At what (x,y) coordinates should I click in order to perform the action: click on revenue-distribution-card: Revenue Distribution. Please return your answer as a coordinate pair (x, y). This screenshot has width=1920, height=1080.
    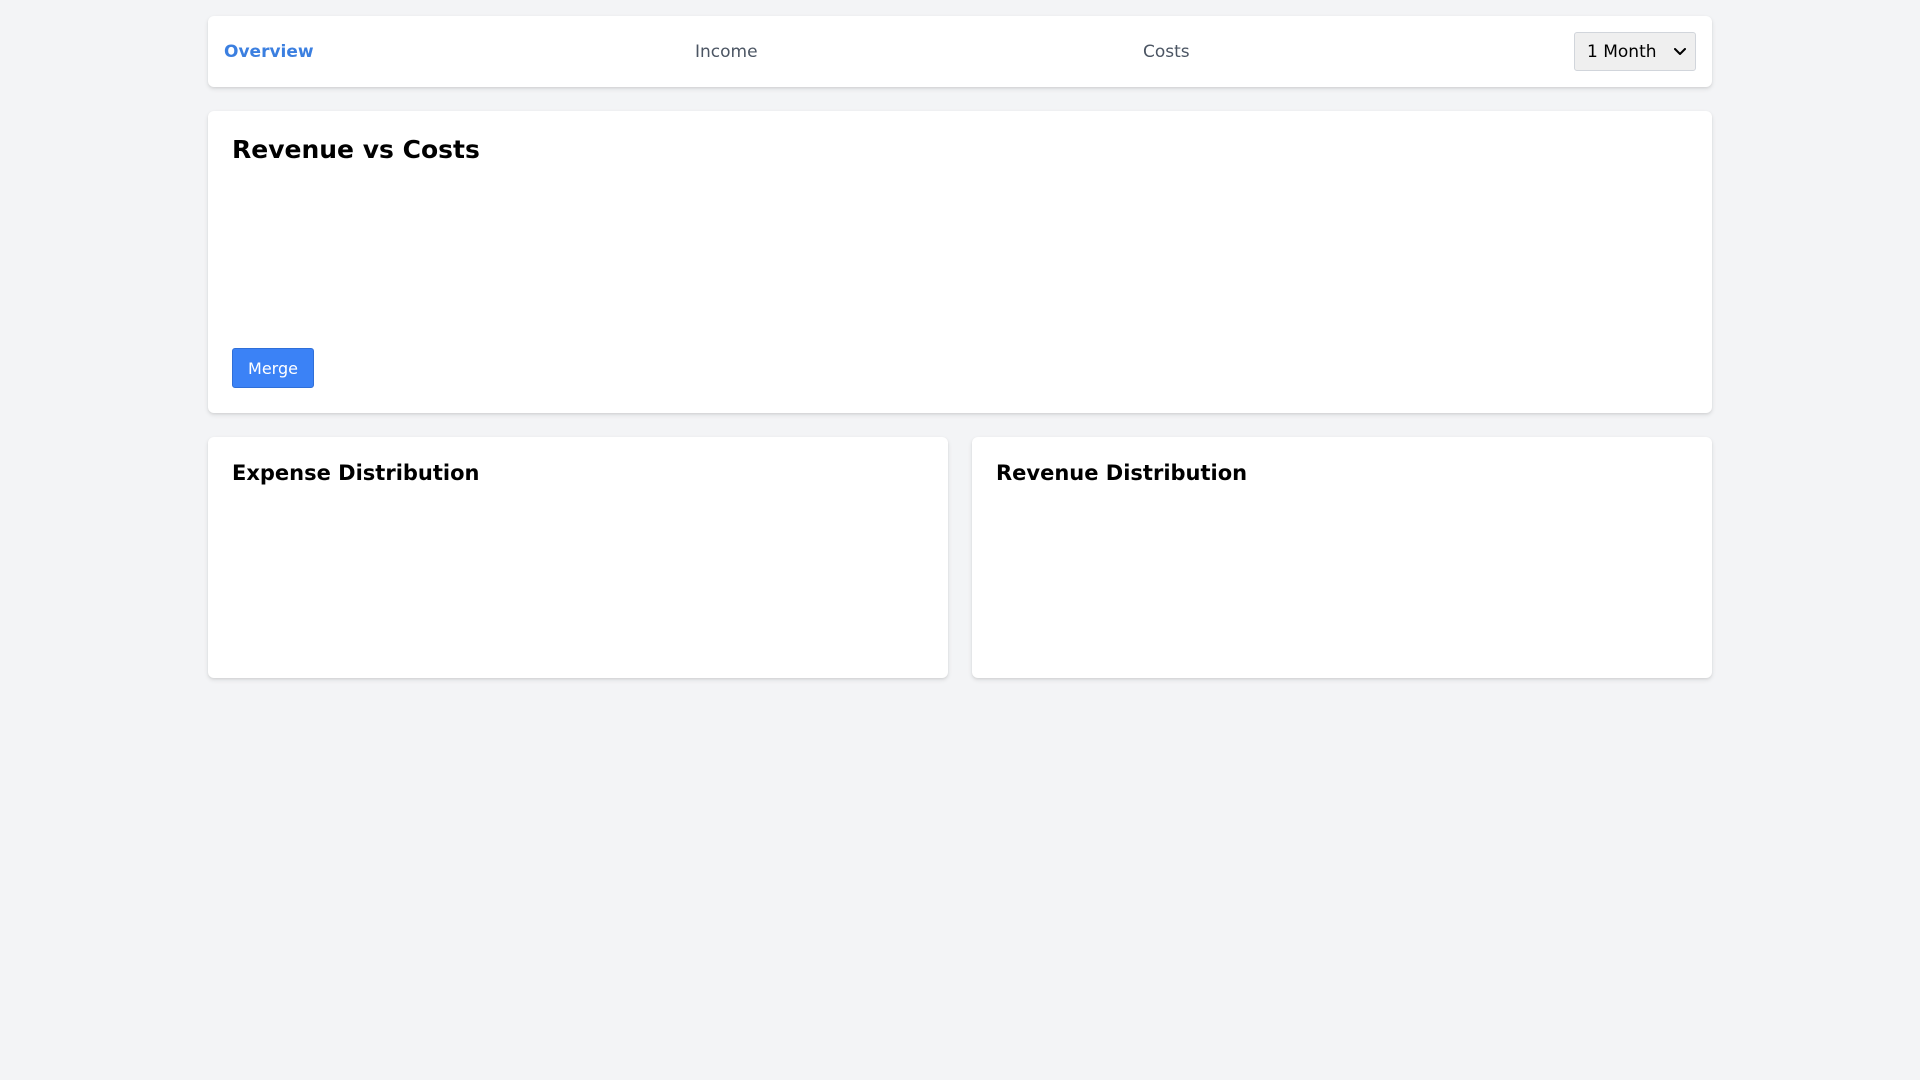
    Looking at the image, I should click on (1342, 557).